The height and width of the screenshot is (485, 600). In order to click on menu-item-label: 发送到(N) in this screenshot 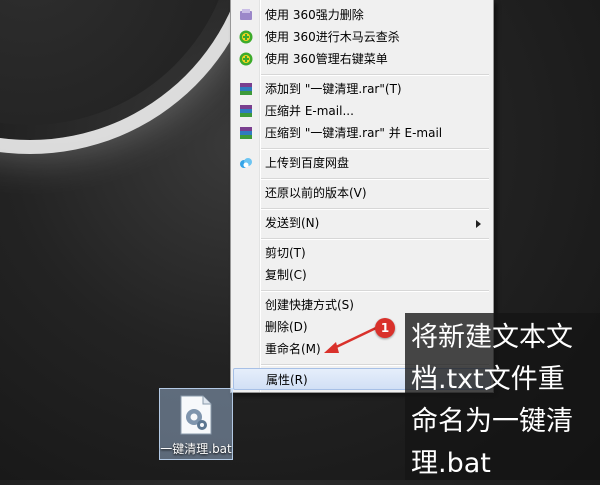, I will do `click(292, 223)`.